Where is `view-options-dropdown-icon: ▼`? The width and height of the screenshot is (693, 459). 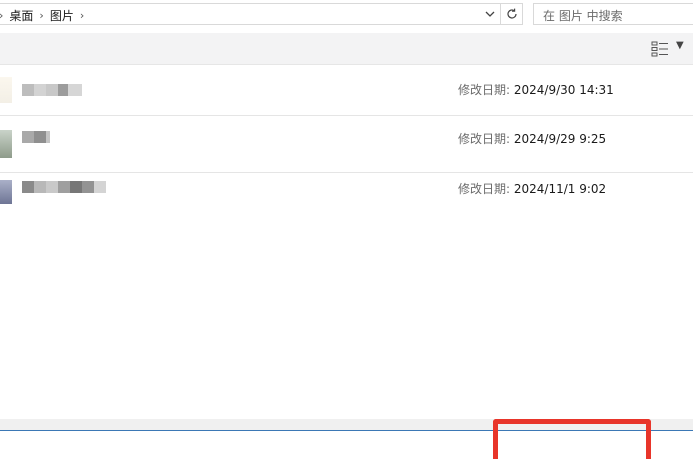 view-options-dropdown-icon: ▼ is located at coordinates (680, 45).